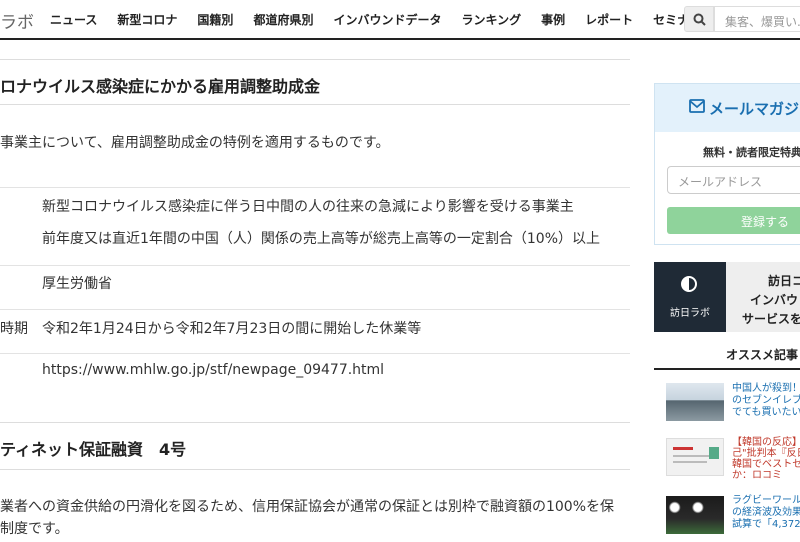 This screenshot has width=800, height=542. Describe the element at coordinates (766, 453) in the screenshot. I see `article-title-line: 己"批判本『反日` at that location.